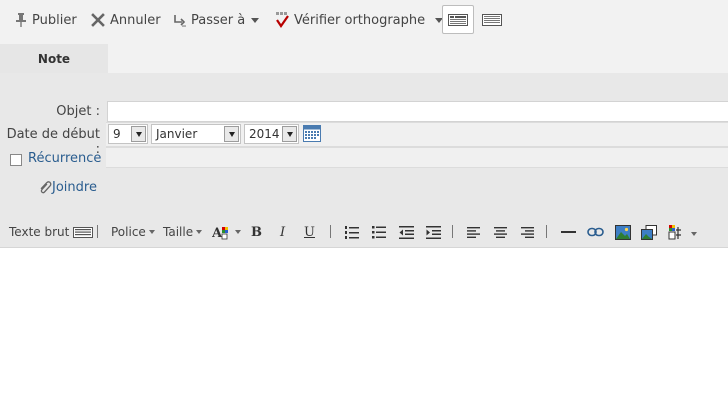 Image resolution: width=728 pixels, height=409 pixels. I want to click on year-value: 2014, so click(264, 134).